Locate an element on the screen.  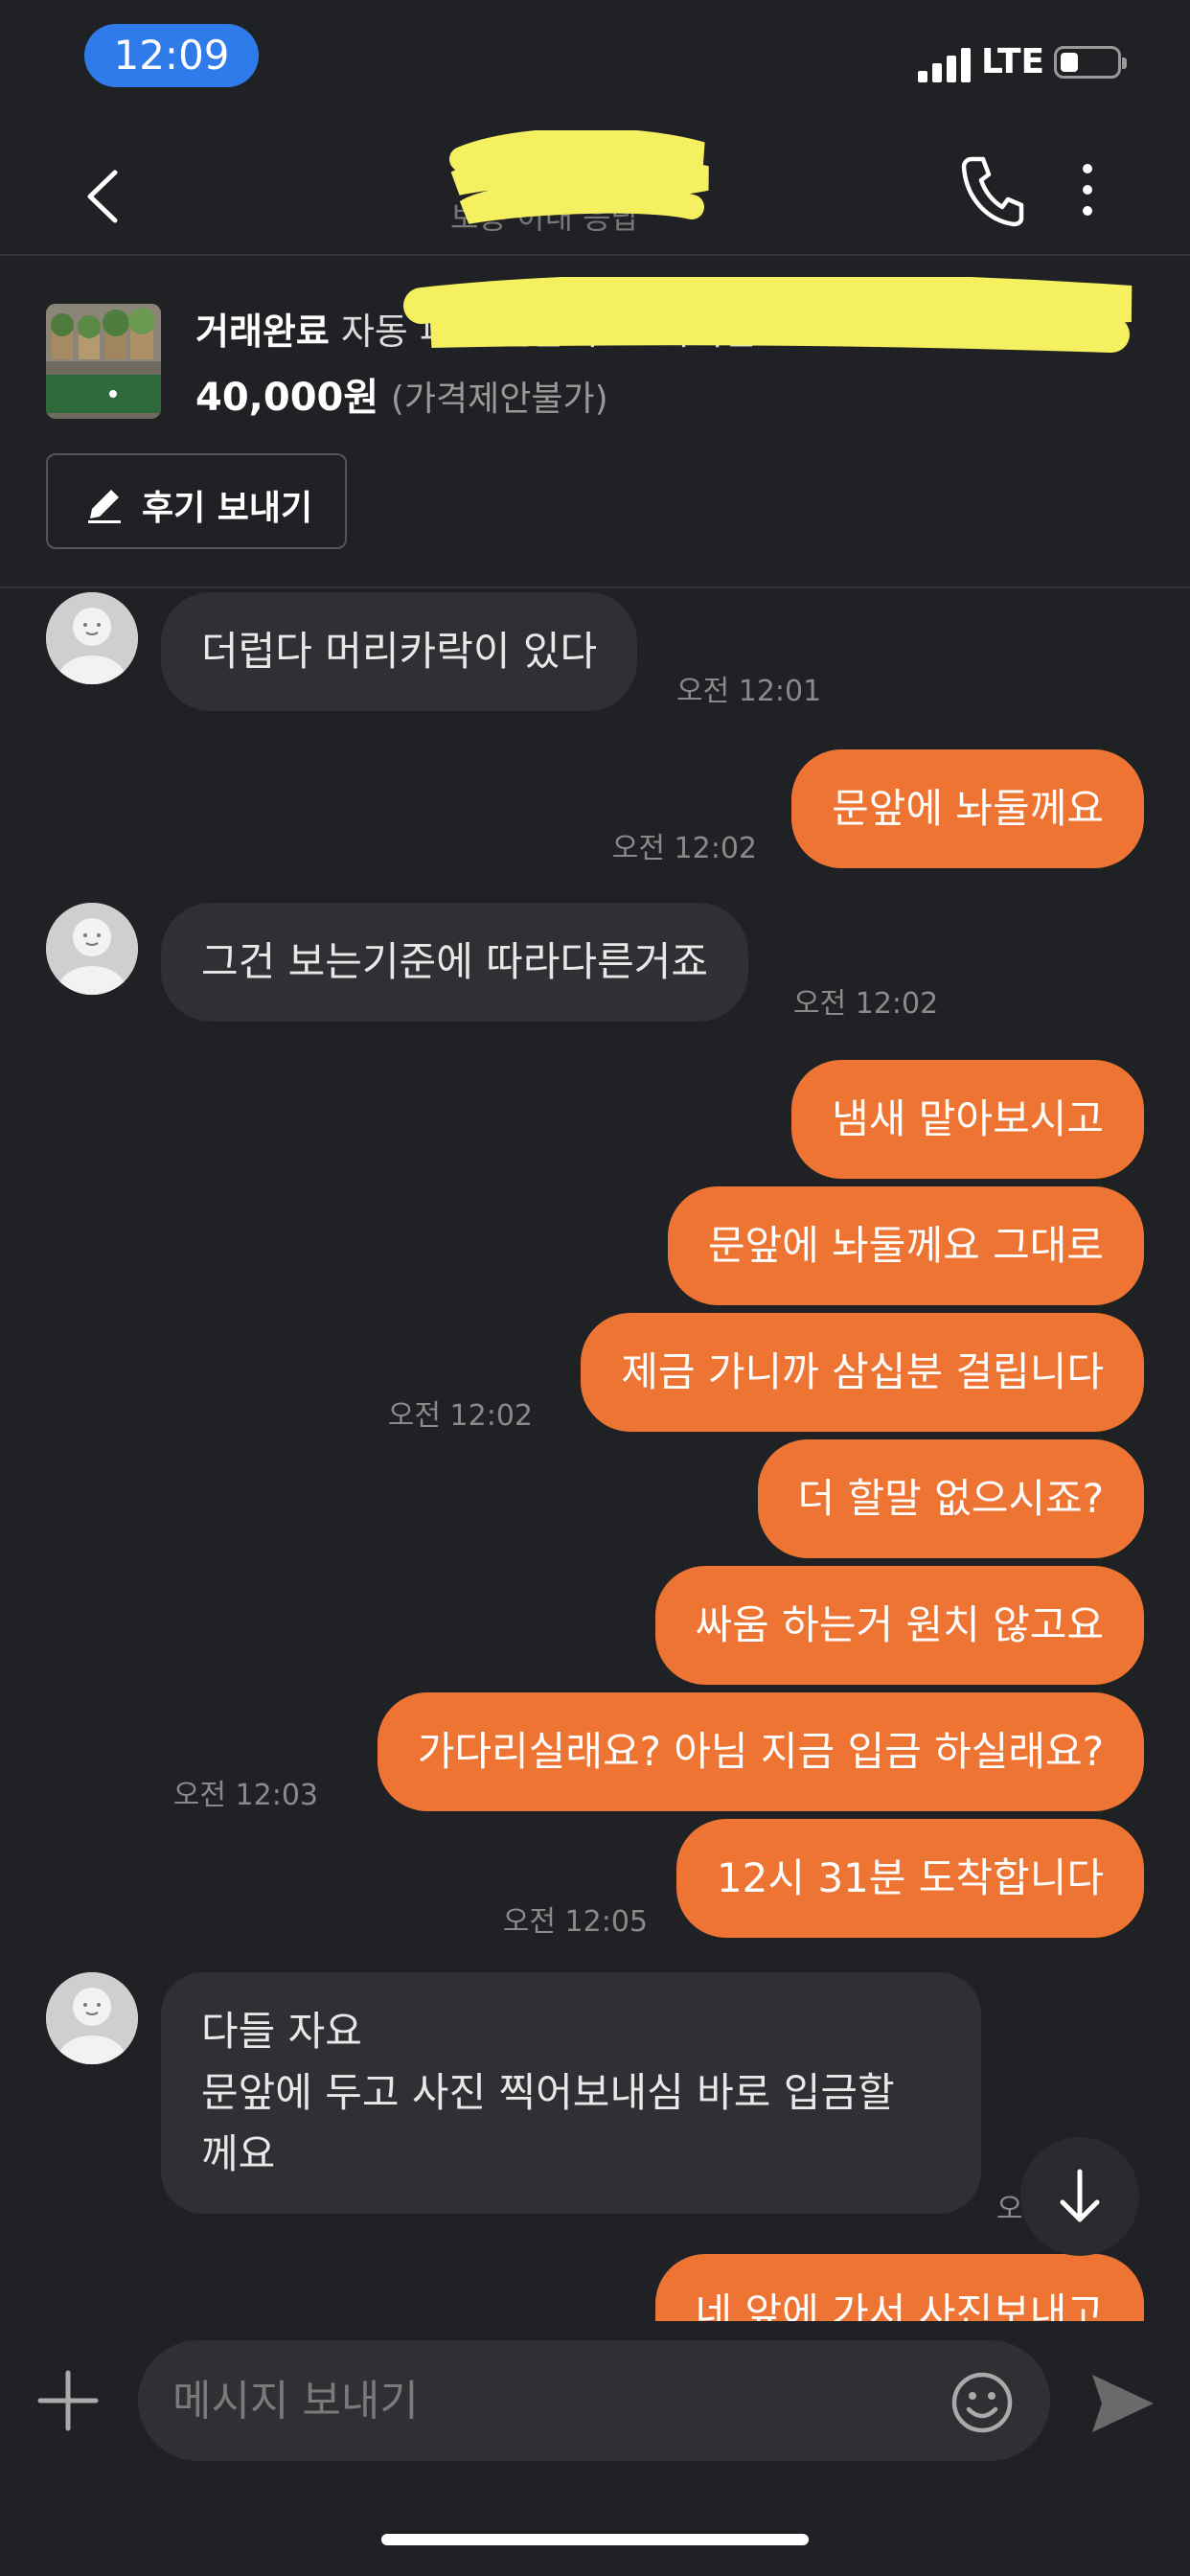
message-time: 오전 12:01 is located at coordinates (749, 691).